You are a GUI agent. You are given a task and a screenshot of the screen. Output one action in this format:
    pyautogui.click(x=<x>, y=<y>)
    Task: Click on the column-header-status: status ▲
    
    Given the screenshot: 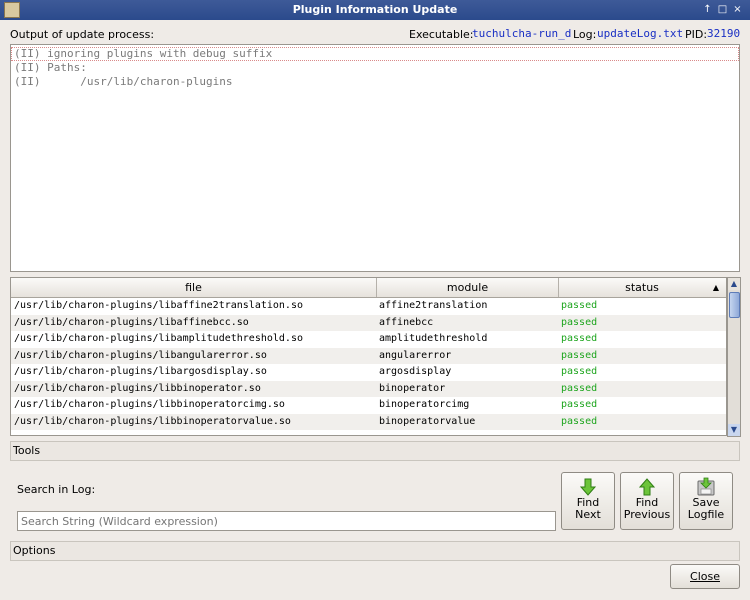 What is the action you would take?
    pyautogui.click(x=642, y=287)
    